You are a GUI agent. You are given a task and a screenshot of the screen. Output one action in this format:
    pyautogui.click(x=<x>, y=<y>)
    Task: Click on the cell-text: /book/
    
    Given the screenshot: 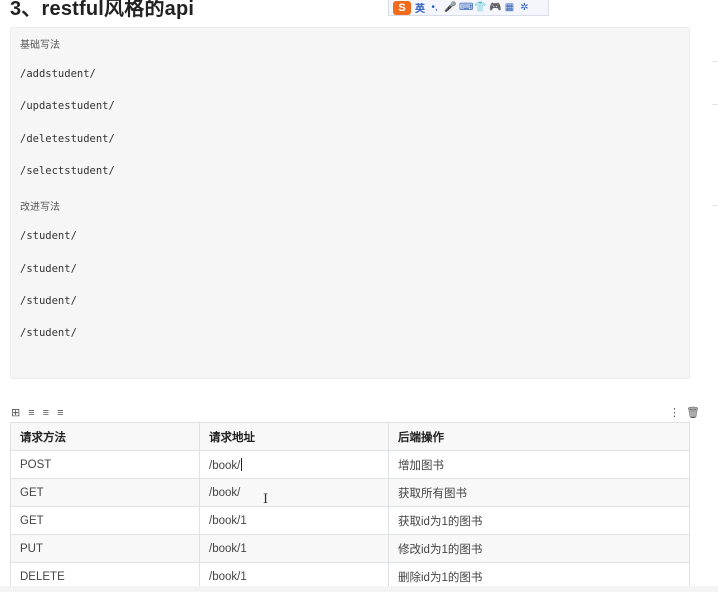 What is the action you would take?
    pyautogui.click(x=225, y=465)
    